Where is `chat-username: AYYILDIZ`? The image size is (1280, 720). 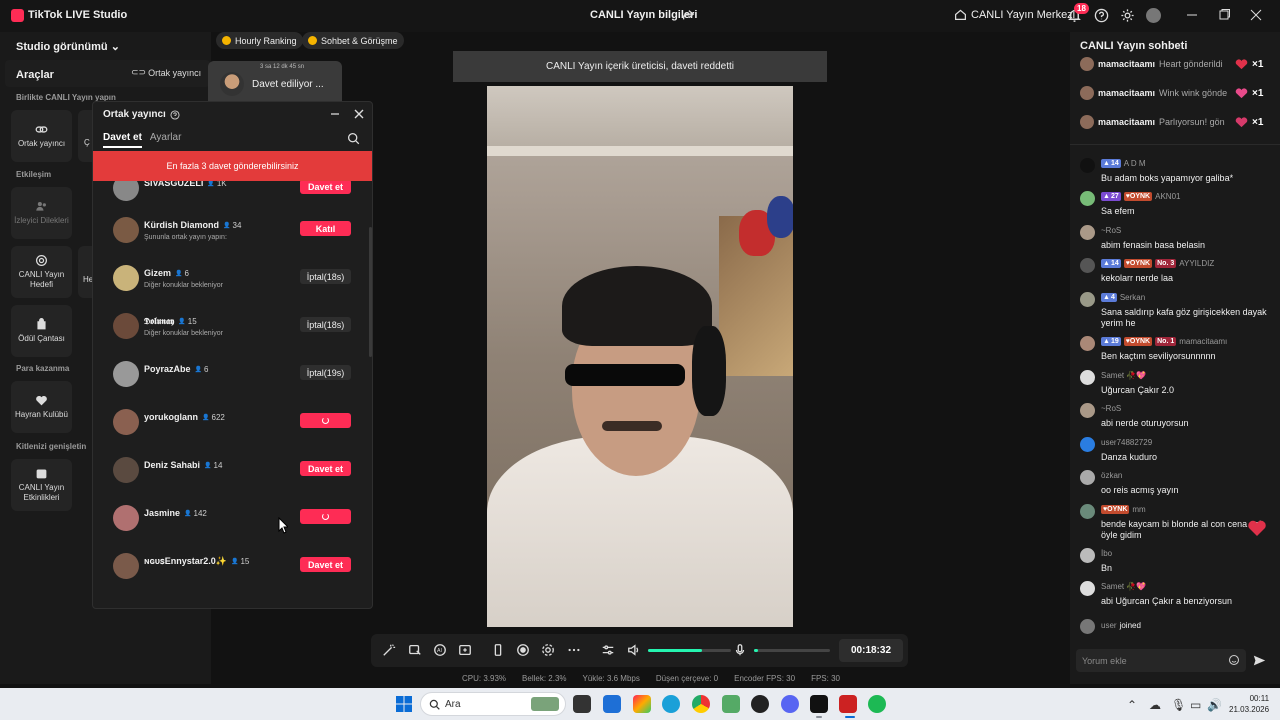 chat-username: AYYILDIZ is located at coordinates (1196, 263).